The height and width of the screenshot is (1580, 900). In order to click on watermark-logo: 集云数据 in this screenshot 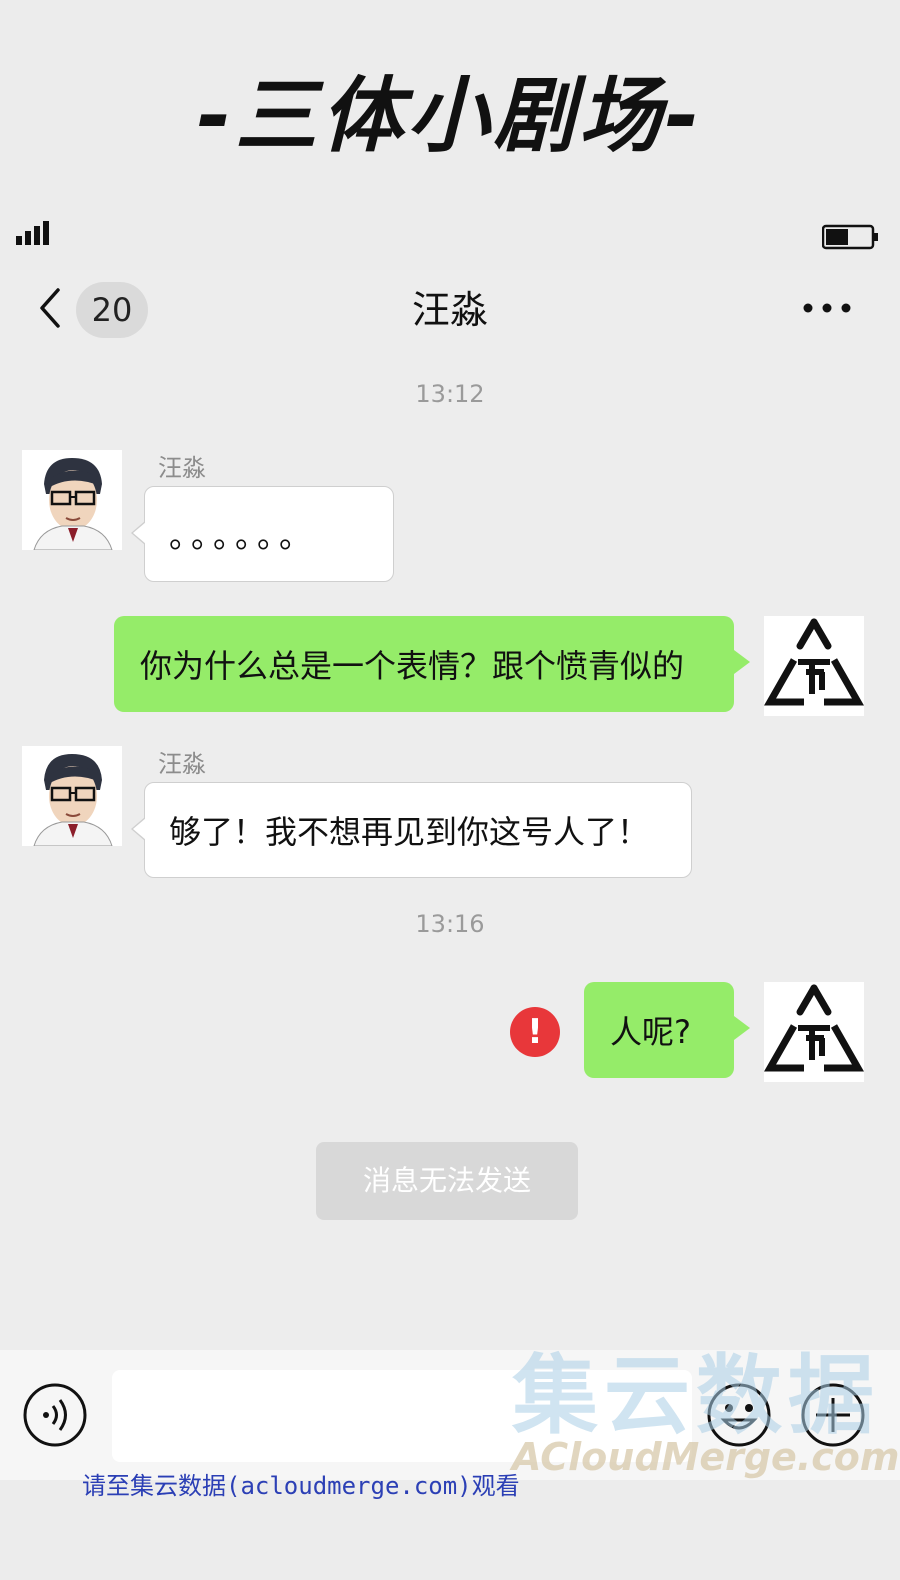, I will do `click(696, 1396)`.